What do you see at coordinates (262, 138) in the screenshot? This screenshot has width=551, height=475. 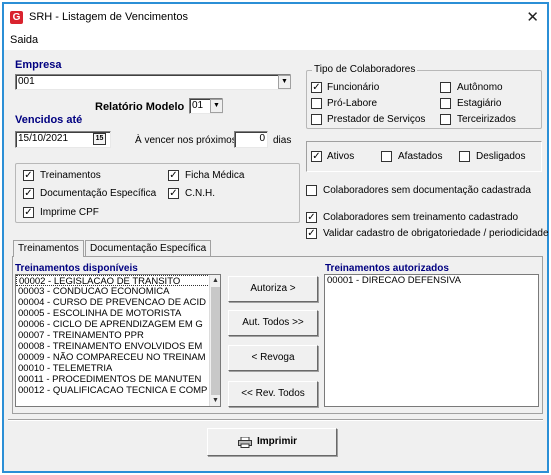 I see `a-vencer-value: 0` at bounding box center [262, 138].